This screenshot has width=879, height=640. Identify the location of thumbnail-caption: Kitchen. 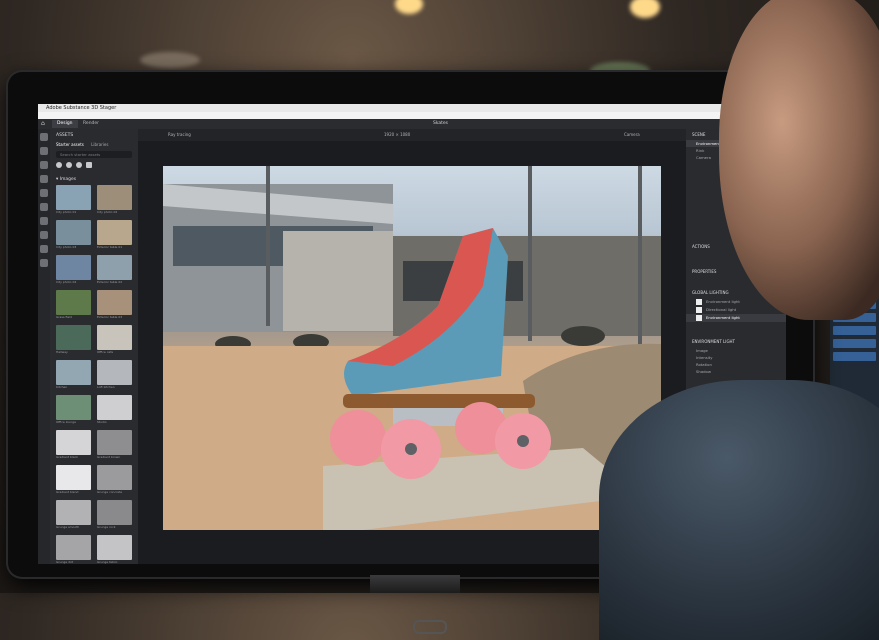
(62, 387).